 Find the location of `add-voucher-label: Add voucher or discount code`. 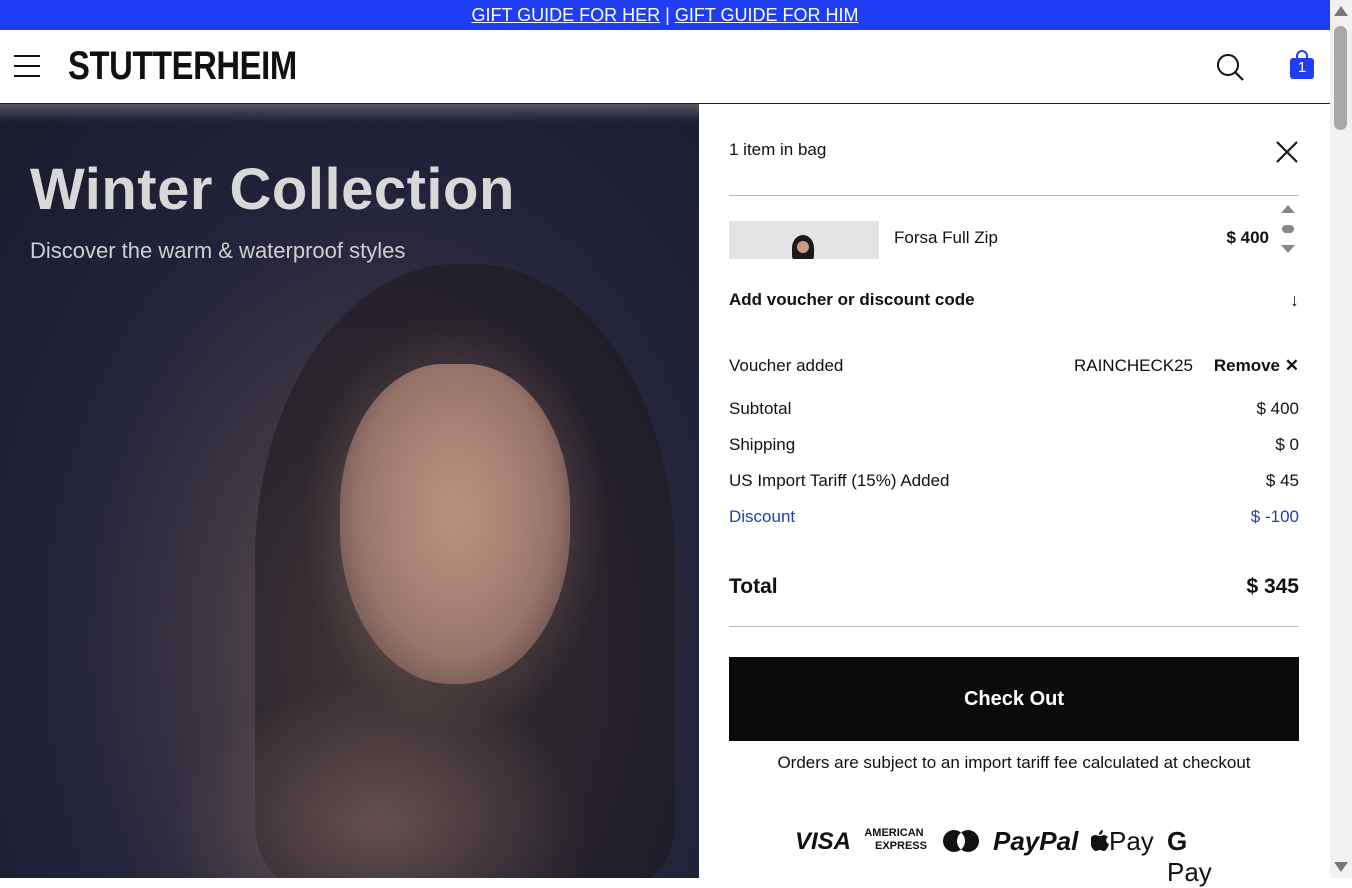

add-voucher-label: Add voucher or discount code is located at coordinates (852, 299).